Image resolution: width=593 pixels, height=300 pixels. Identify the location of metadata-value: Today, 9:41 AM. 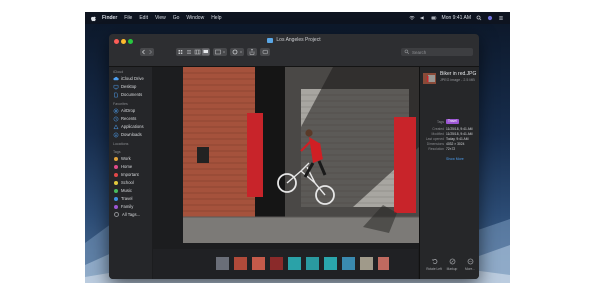
(457, 139).